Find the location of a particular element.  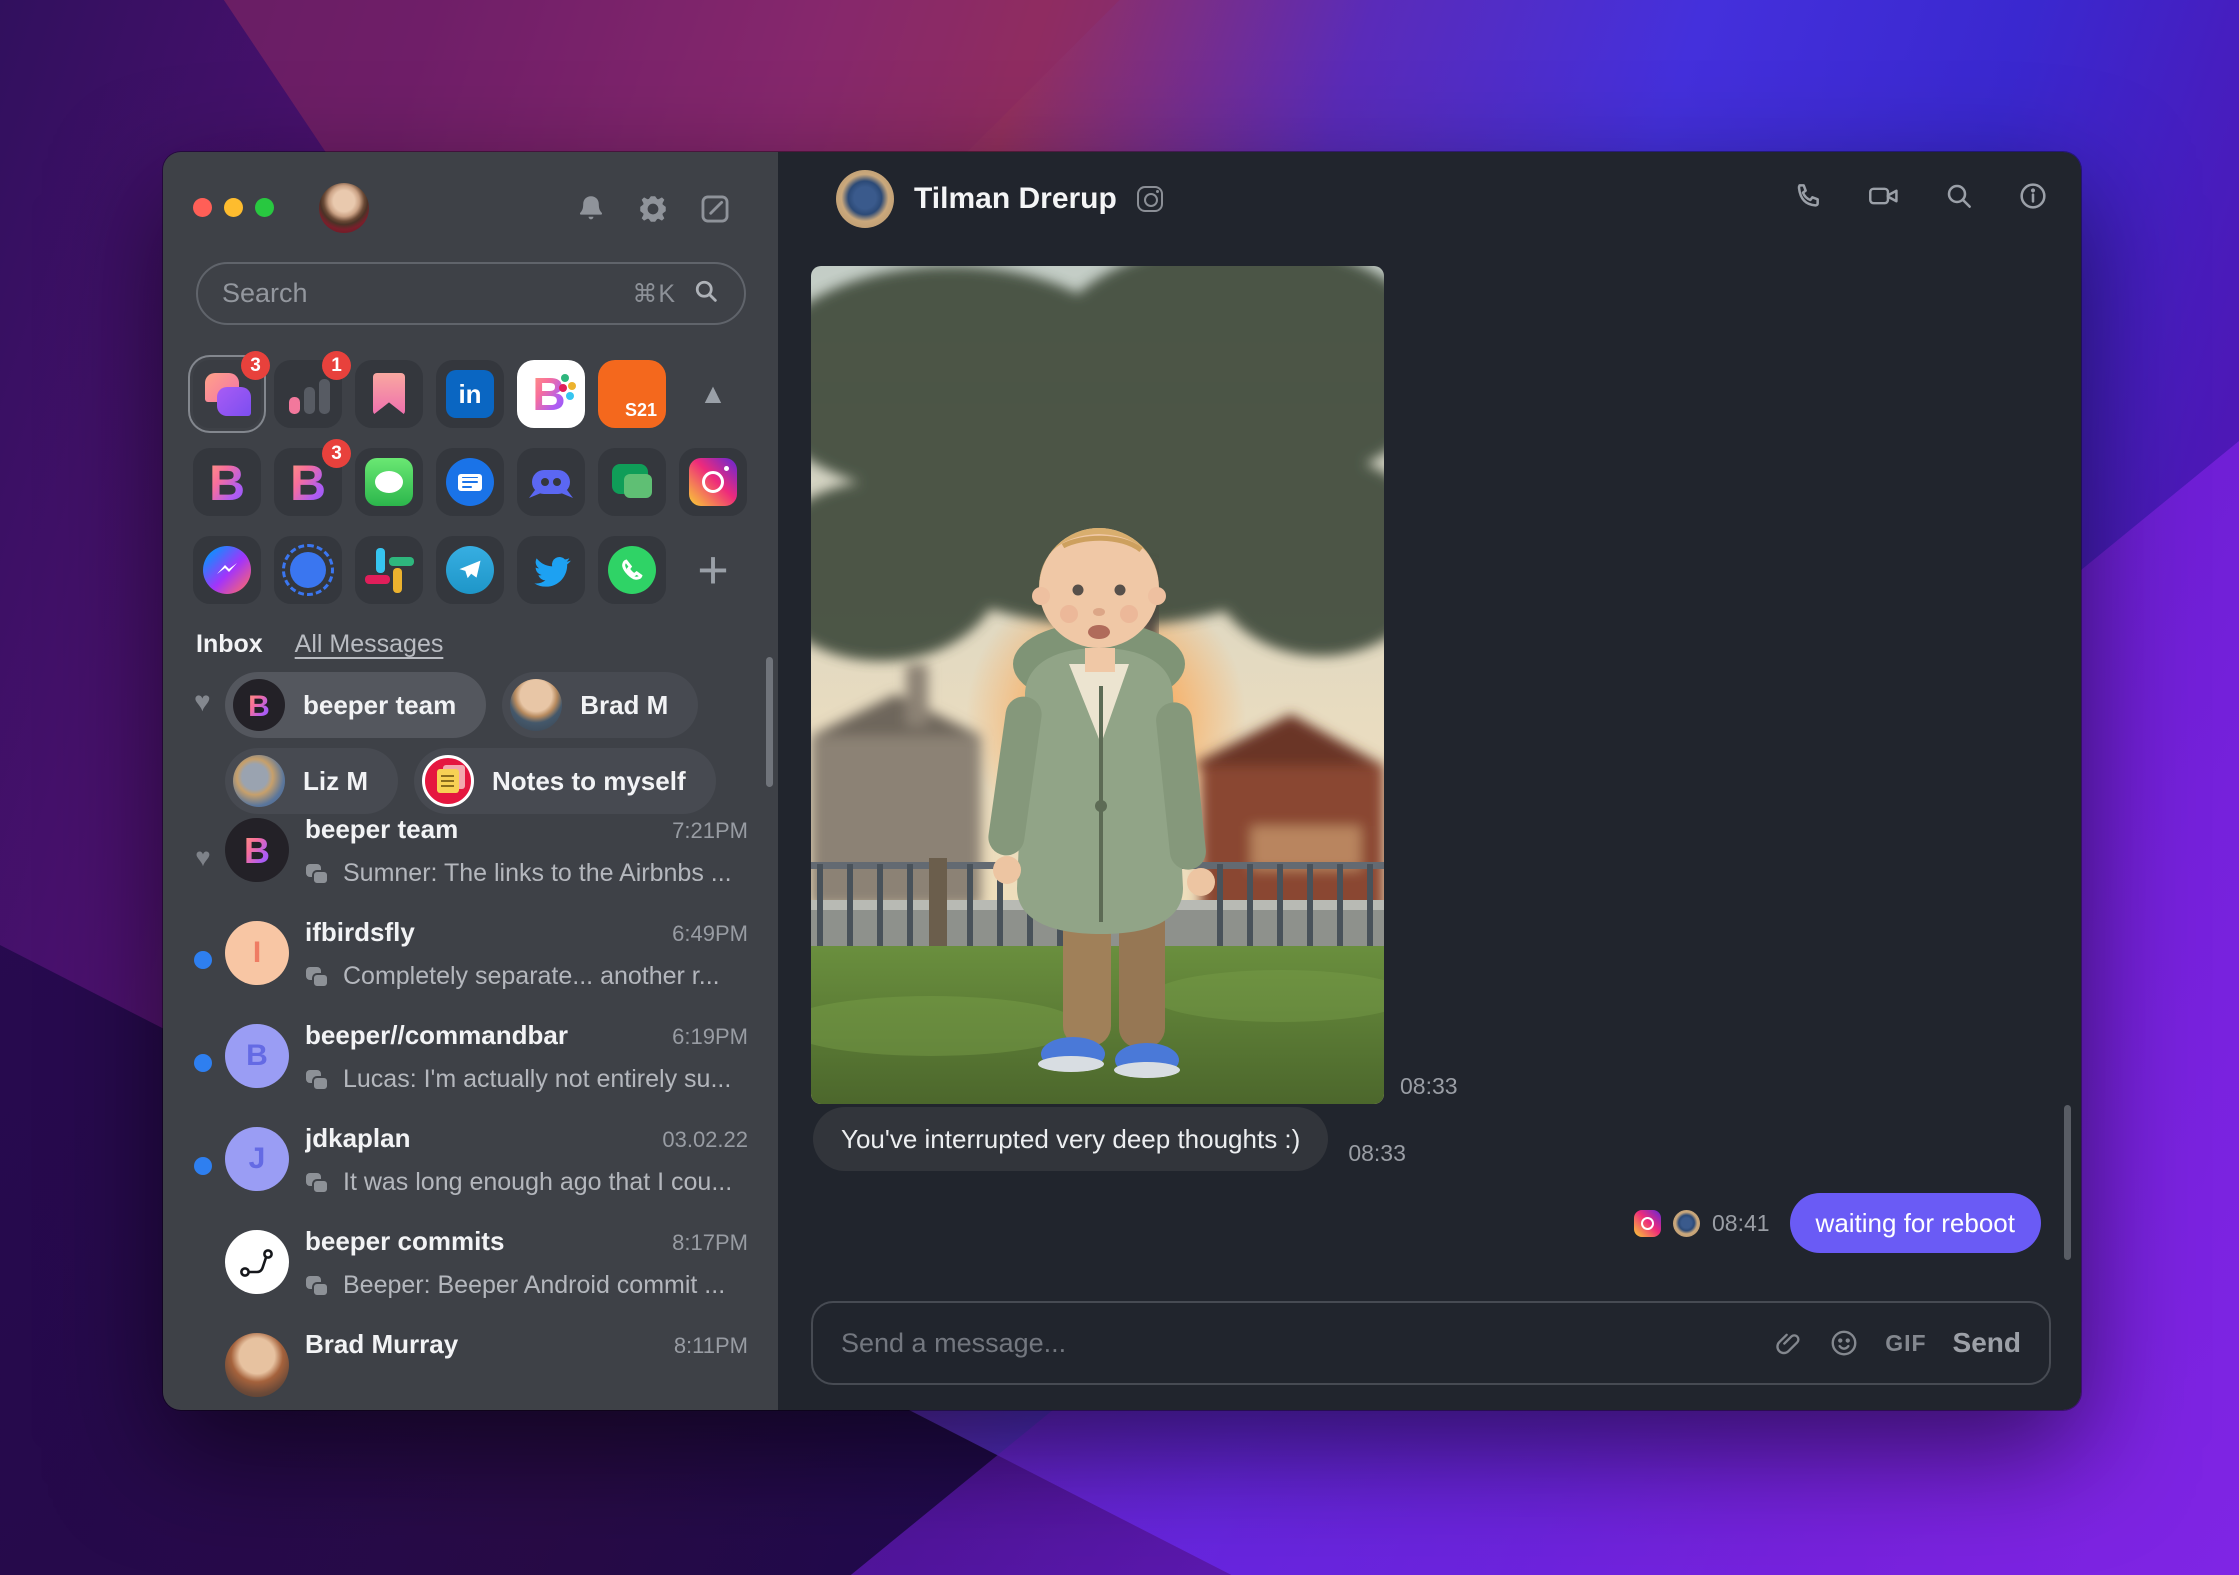

network-tile-android-messages is located at coordinates (470, 482).